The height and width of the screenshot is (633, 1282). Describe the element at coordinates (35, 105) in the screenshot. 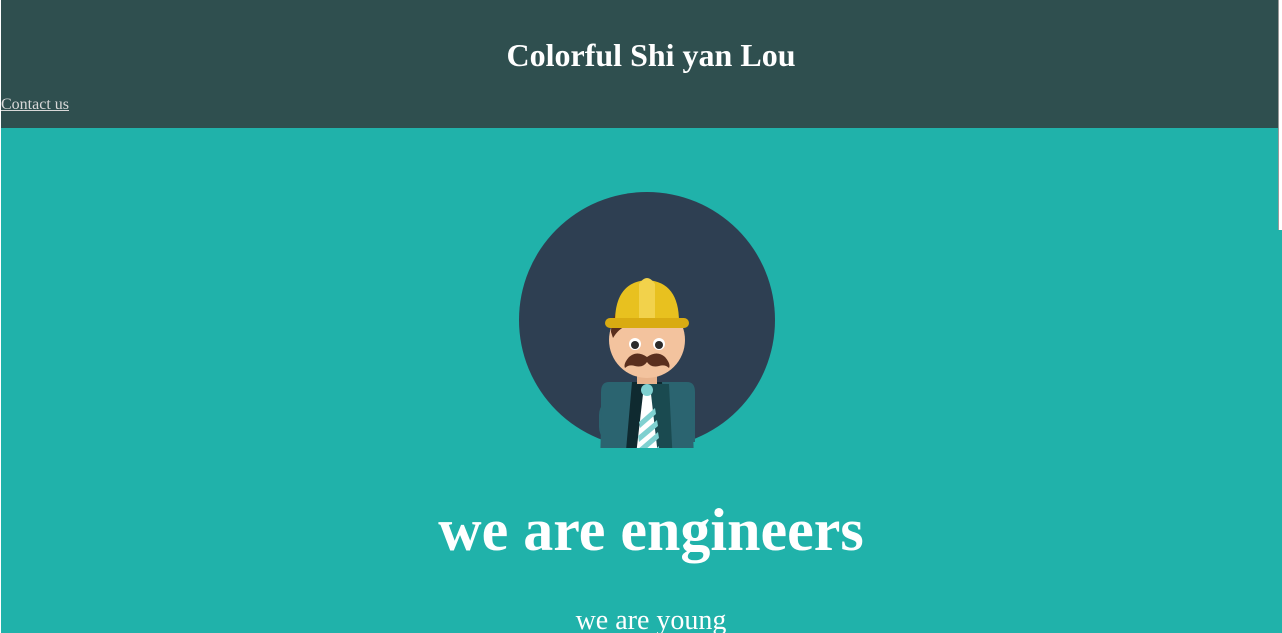

I see `contact-us-link: Contact us` at that location.